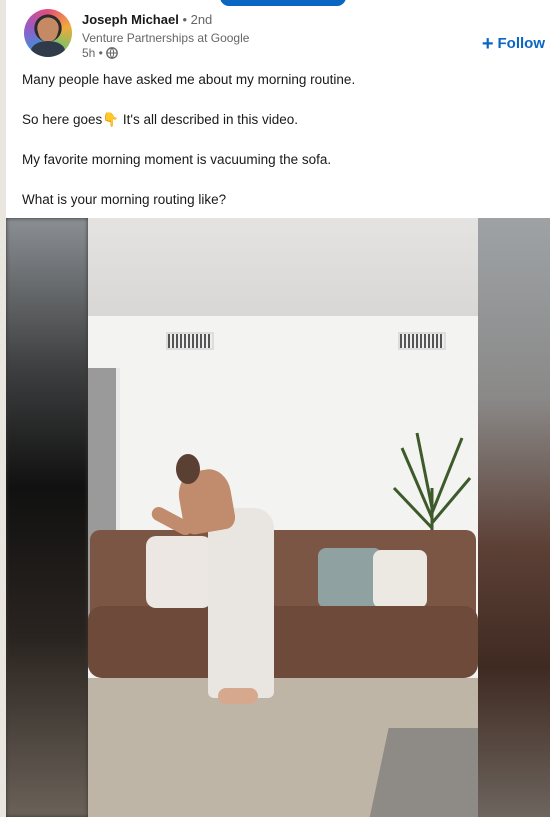  I want to click on scene-person-head, so click(188, 469).